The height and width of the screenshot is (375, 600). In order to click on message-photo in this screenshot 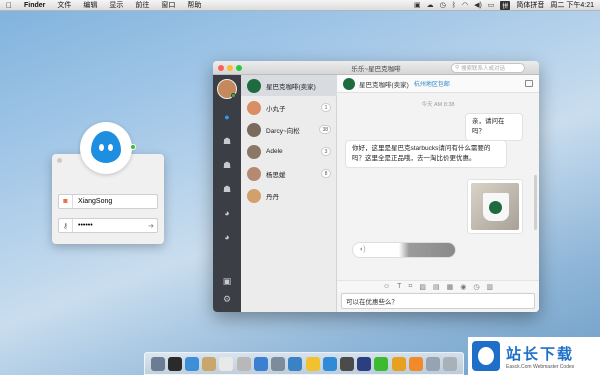, I will do `click(495, 206)`.